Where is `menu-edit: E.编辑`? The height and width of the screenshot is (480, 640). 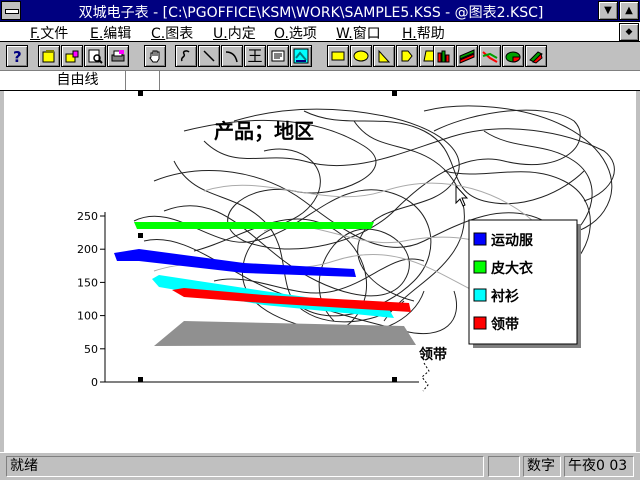 menu-edit: E.编辑 is located at coordinates (110, 33).